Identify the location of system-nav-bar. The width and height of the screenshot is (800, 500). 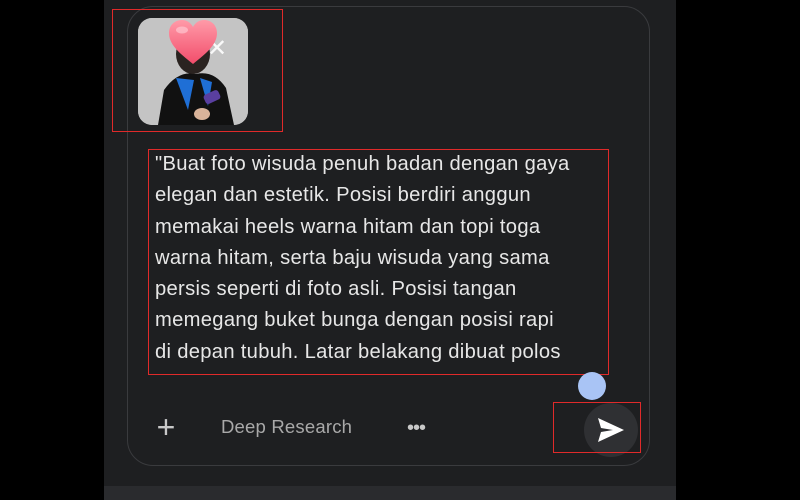
(390, 493).